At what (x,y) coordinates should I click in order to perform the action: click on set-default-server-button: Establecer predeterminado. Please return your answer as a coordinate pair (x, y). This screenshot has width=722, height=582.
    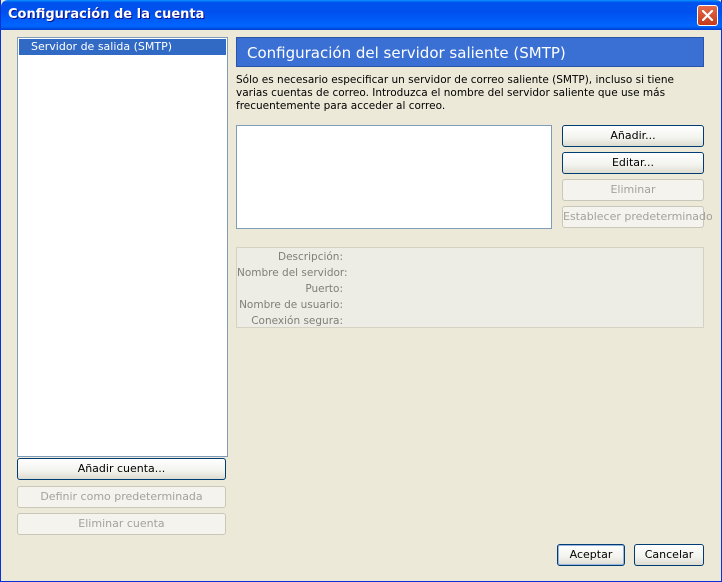
    Looking at the image, I should click on (637, 217).